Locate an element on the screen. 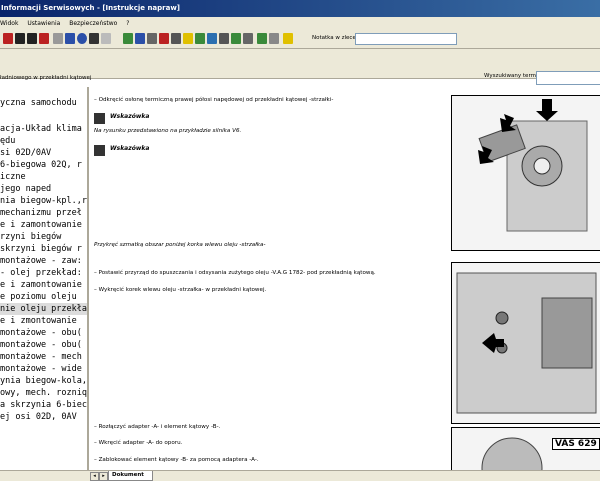 The height and width of the screenshot is (481, 600). search-input is located at coordinates (568, 78).